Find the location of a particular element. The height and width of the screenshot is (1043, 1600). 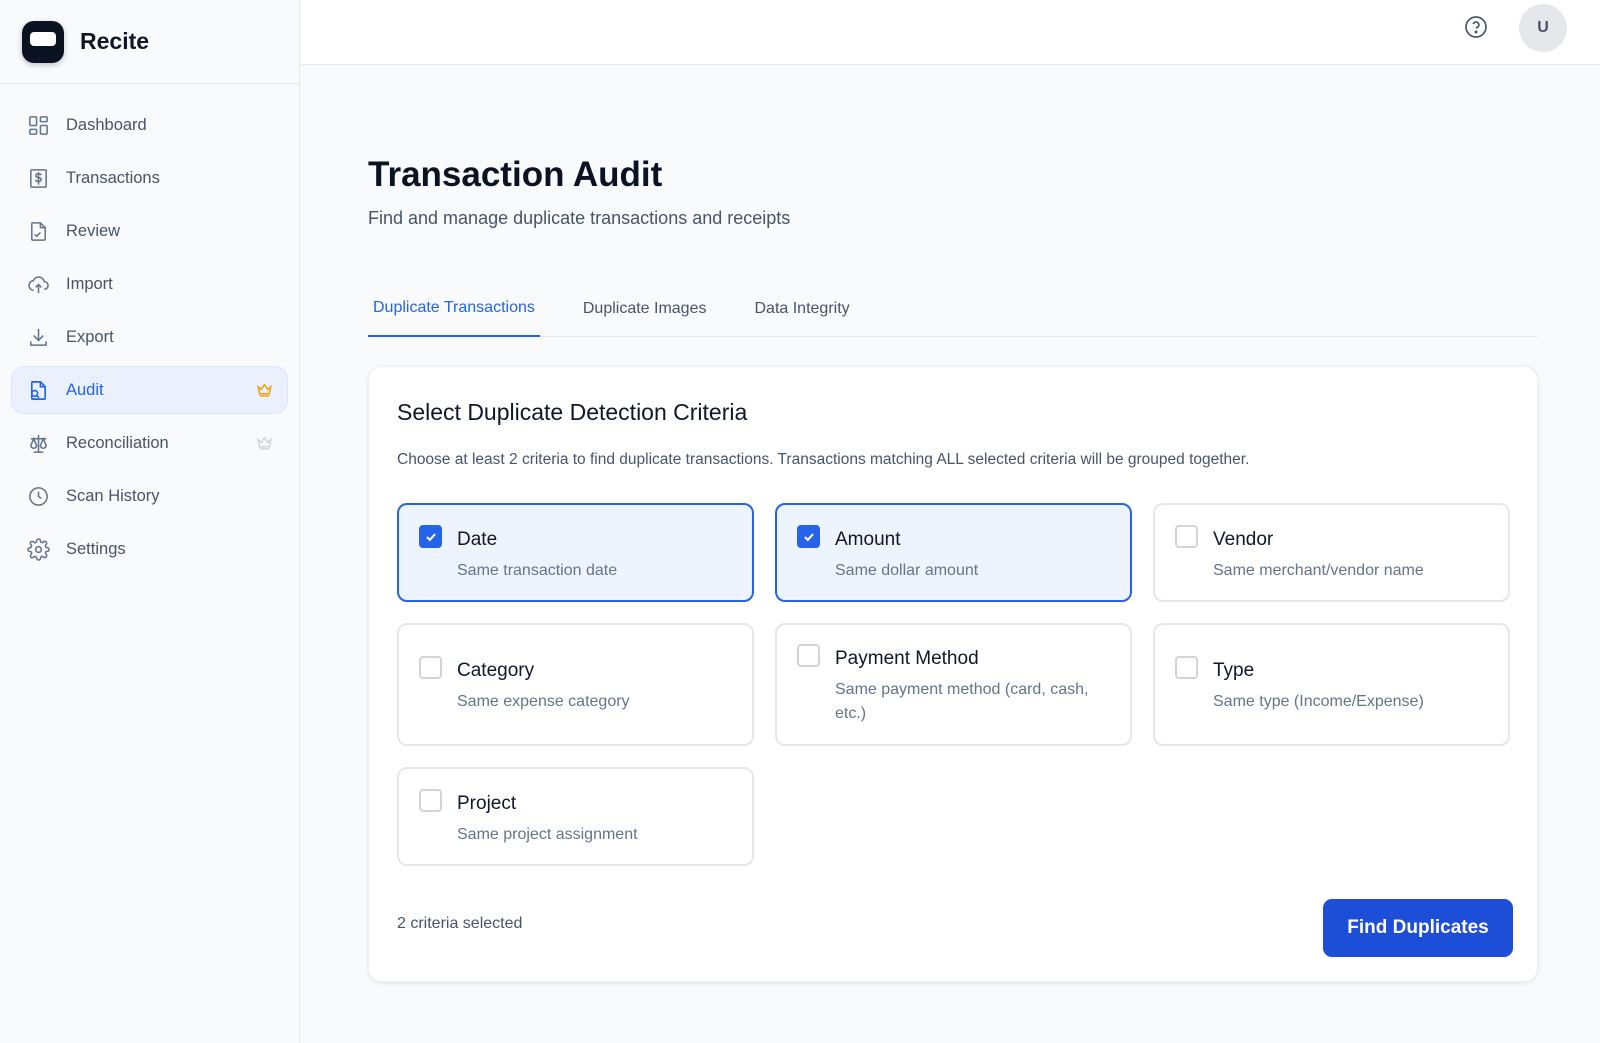

sidebar-item-scan-history: Scan History is located at coordinates (149, 496).